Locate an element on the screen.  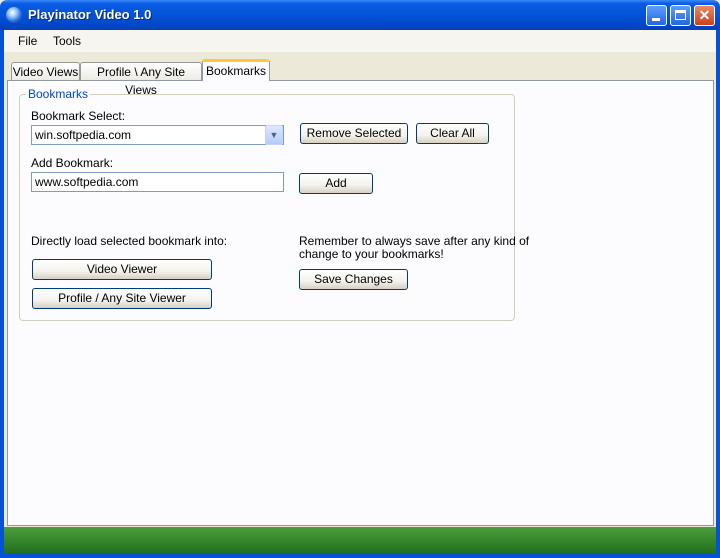
add-bookmark-label: Add Bookmark: is located at coordinates (72, 163).